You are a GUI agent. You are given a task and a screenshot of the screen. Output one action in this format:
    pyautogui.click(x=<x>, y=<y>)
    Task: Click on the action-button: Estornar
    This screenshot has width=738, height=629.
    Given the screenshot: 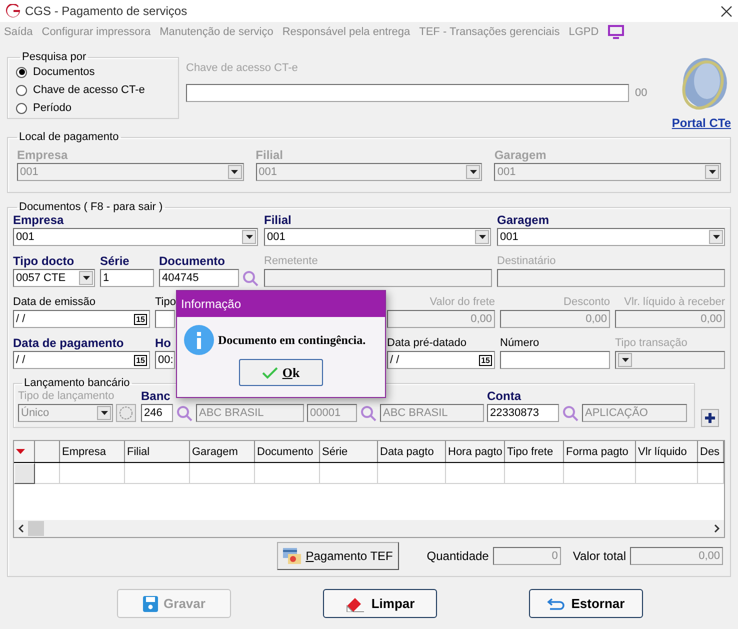 What is the action you would take?
    pyautogui.click(x=586, y=603)
    